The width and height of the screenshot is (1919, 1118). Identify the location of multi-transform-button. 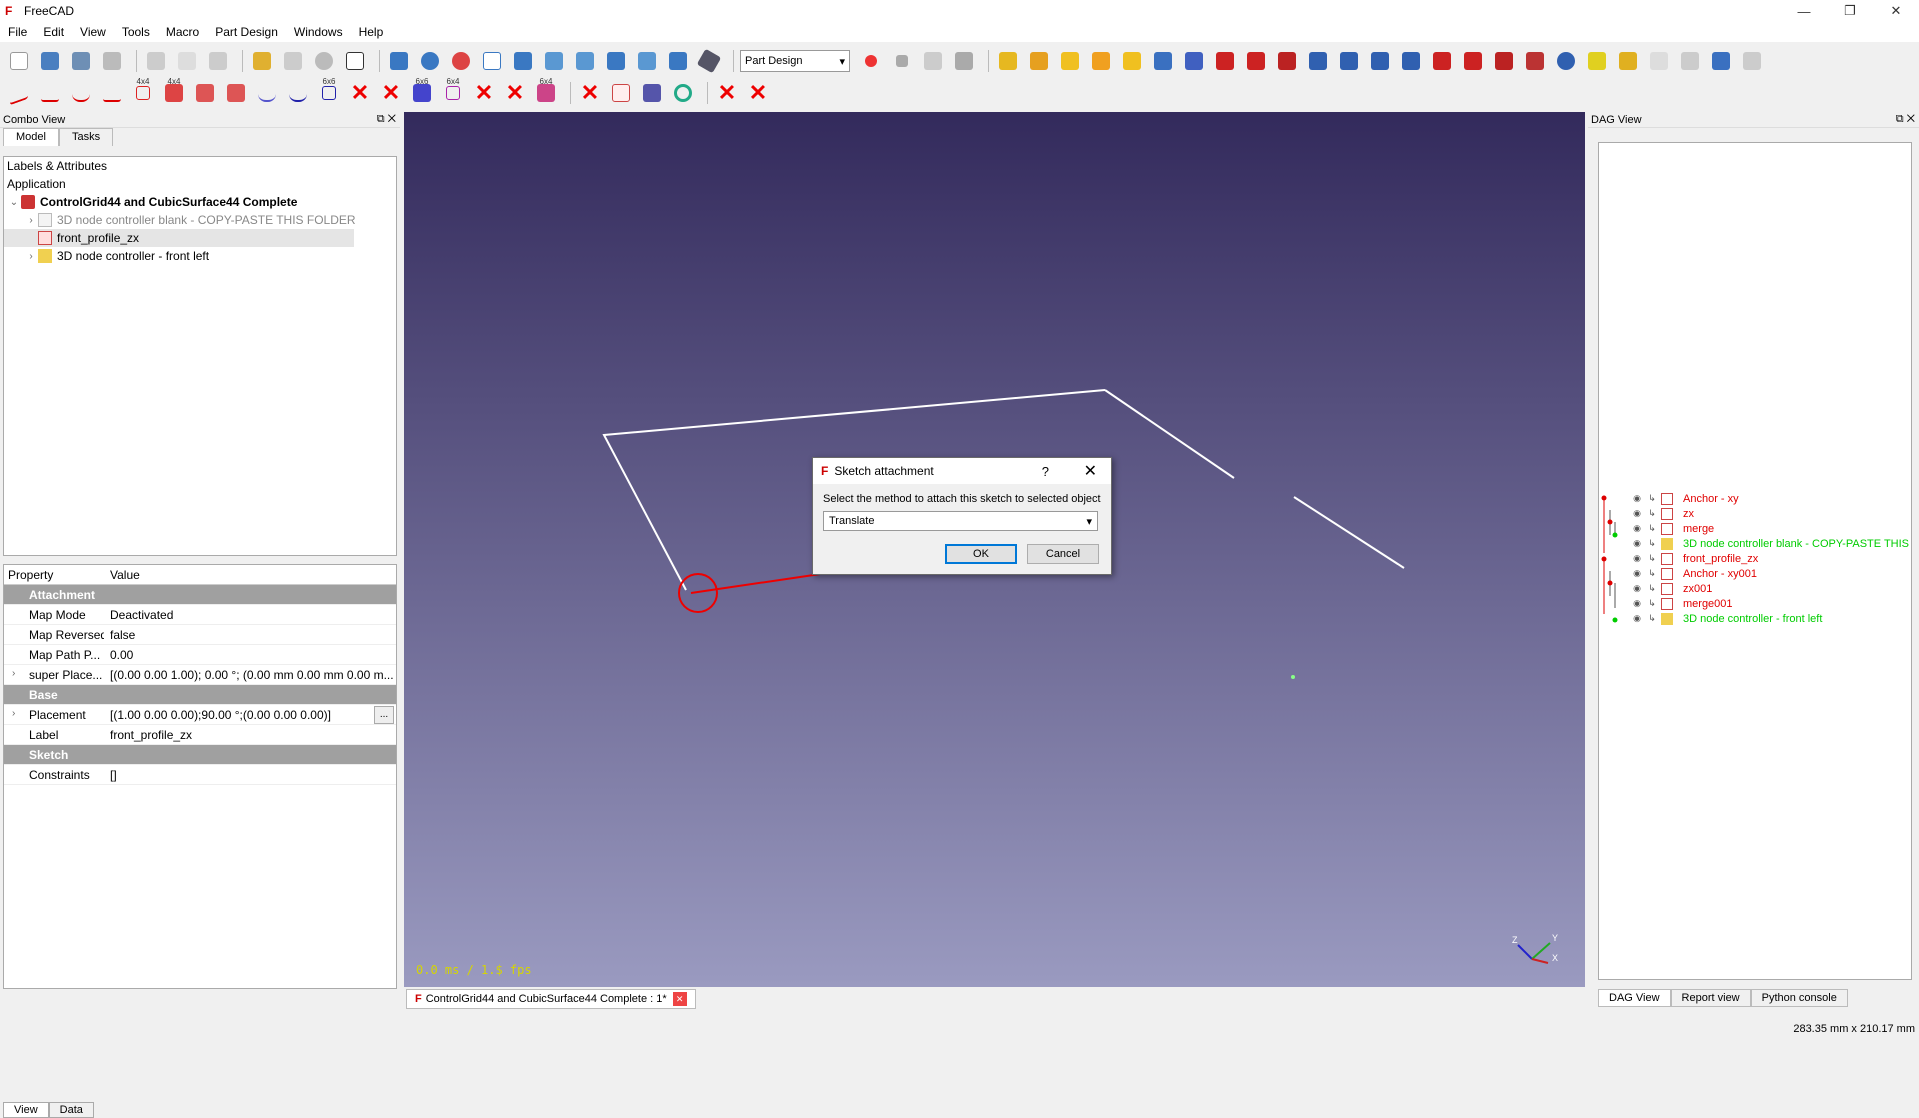
(1690, 61).